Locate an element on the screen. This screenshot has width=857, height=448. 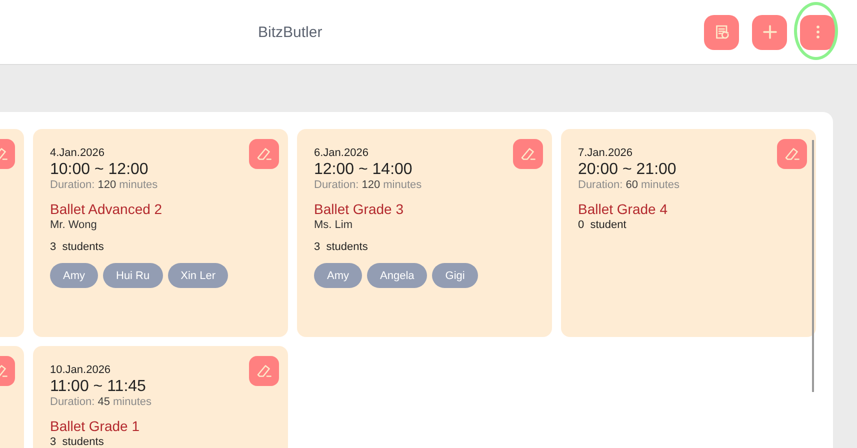
student-chip: Hui Ru is located at coordinates (133, 275).